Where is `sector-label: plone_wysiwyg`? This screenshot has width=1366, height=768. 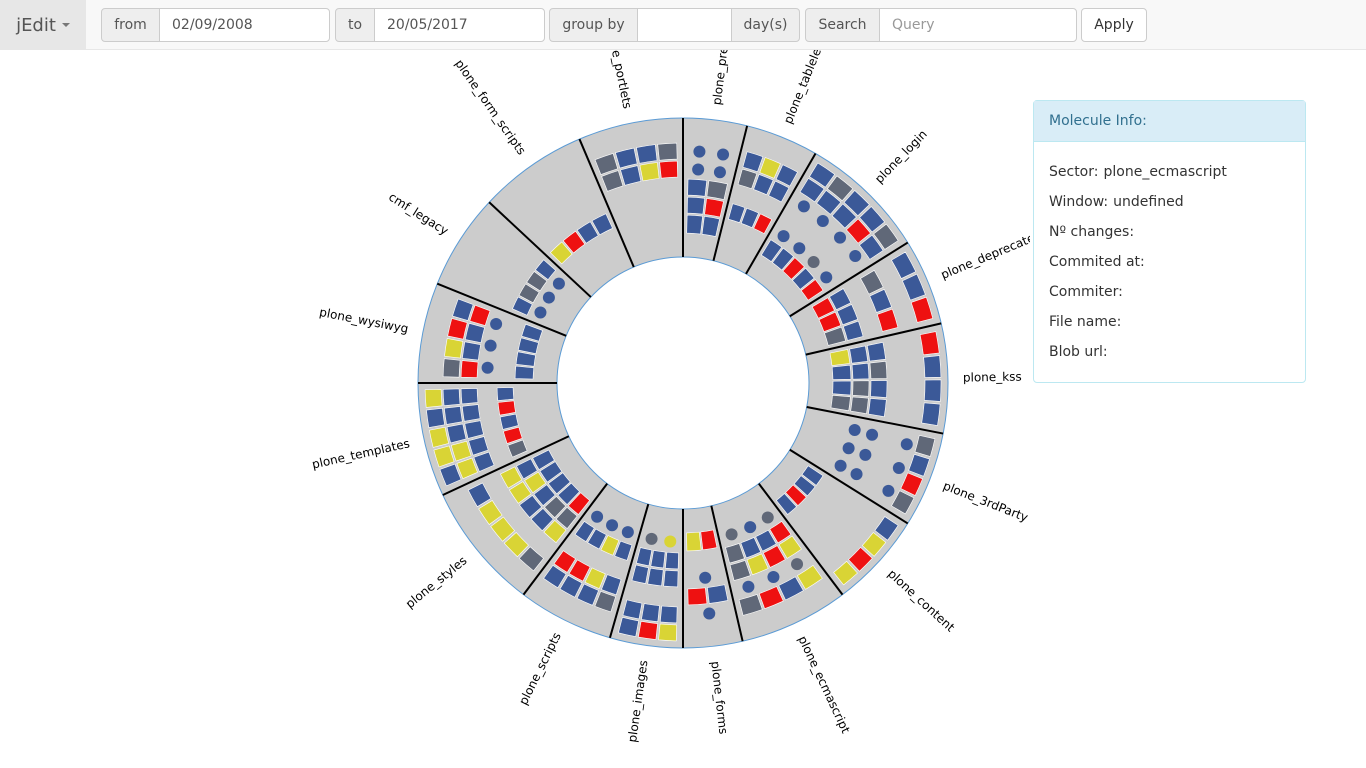 sector-label: plone_wysiwyg is located at coordinates (363, 320).